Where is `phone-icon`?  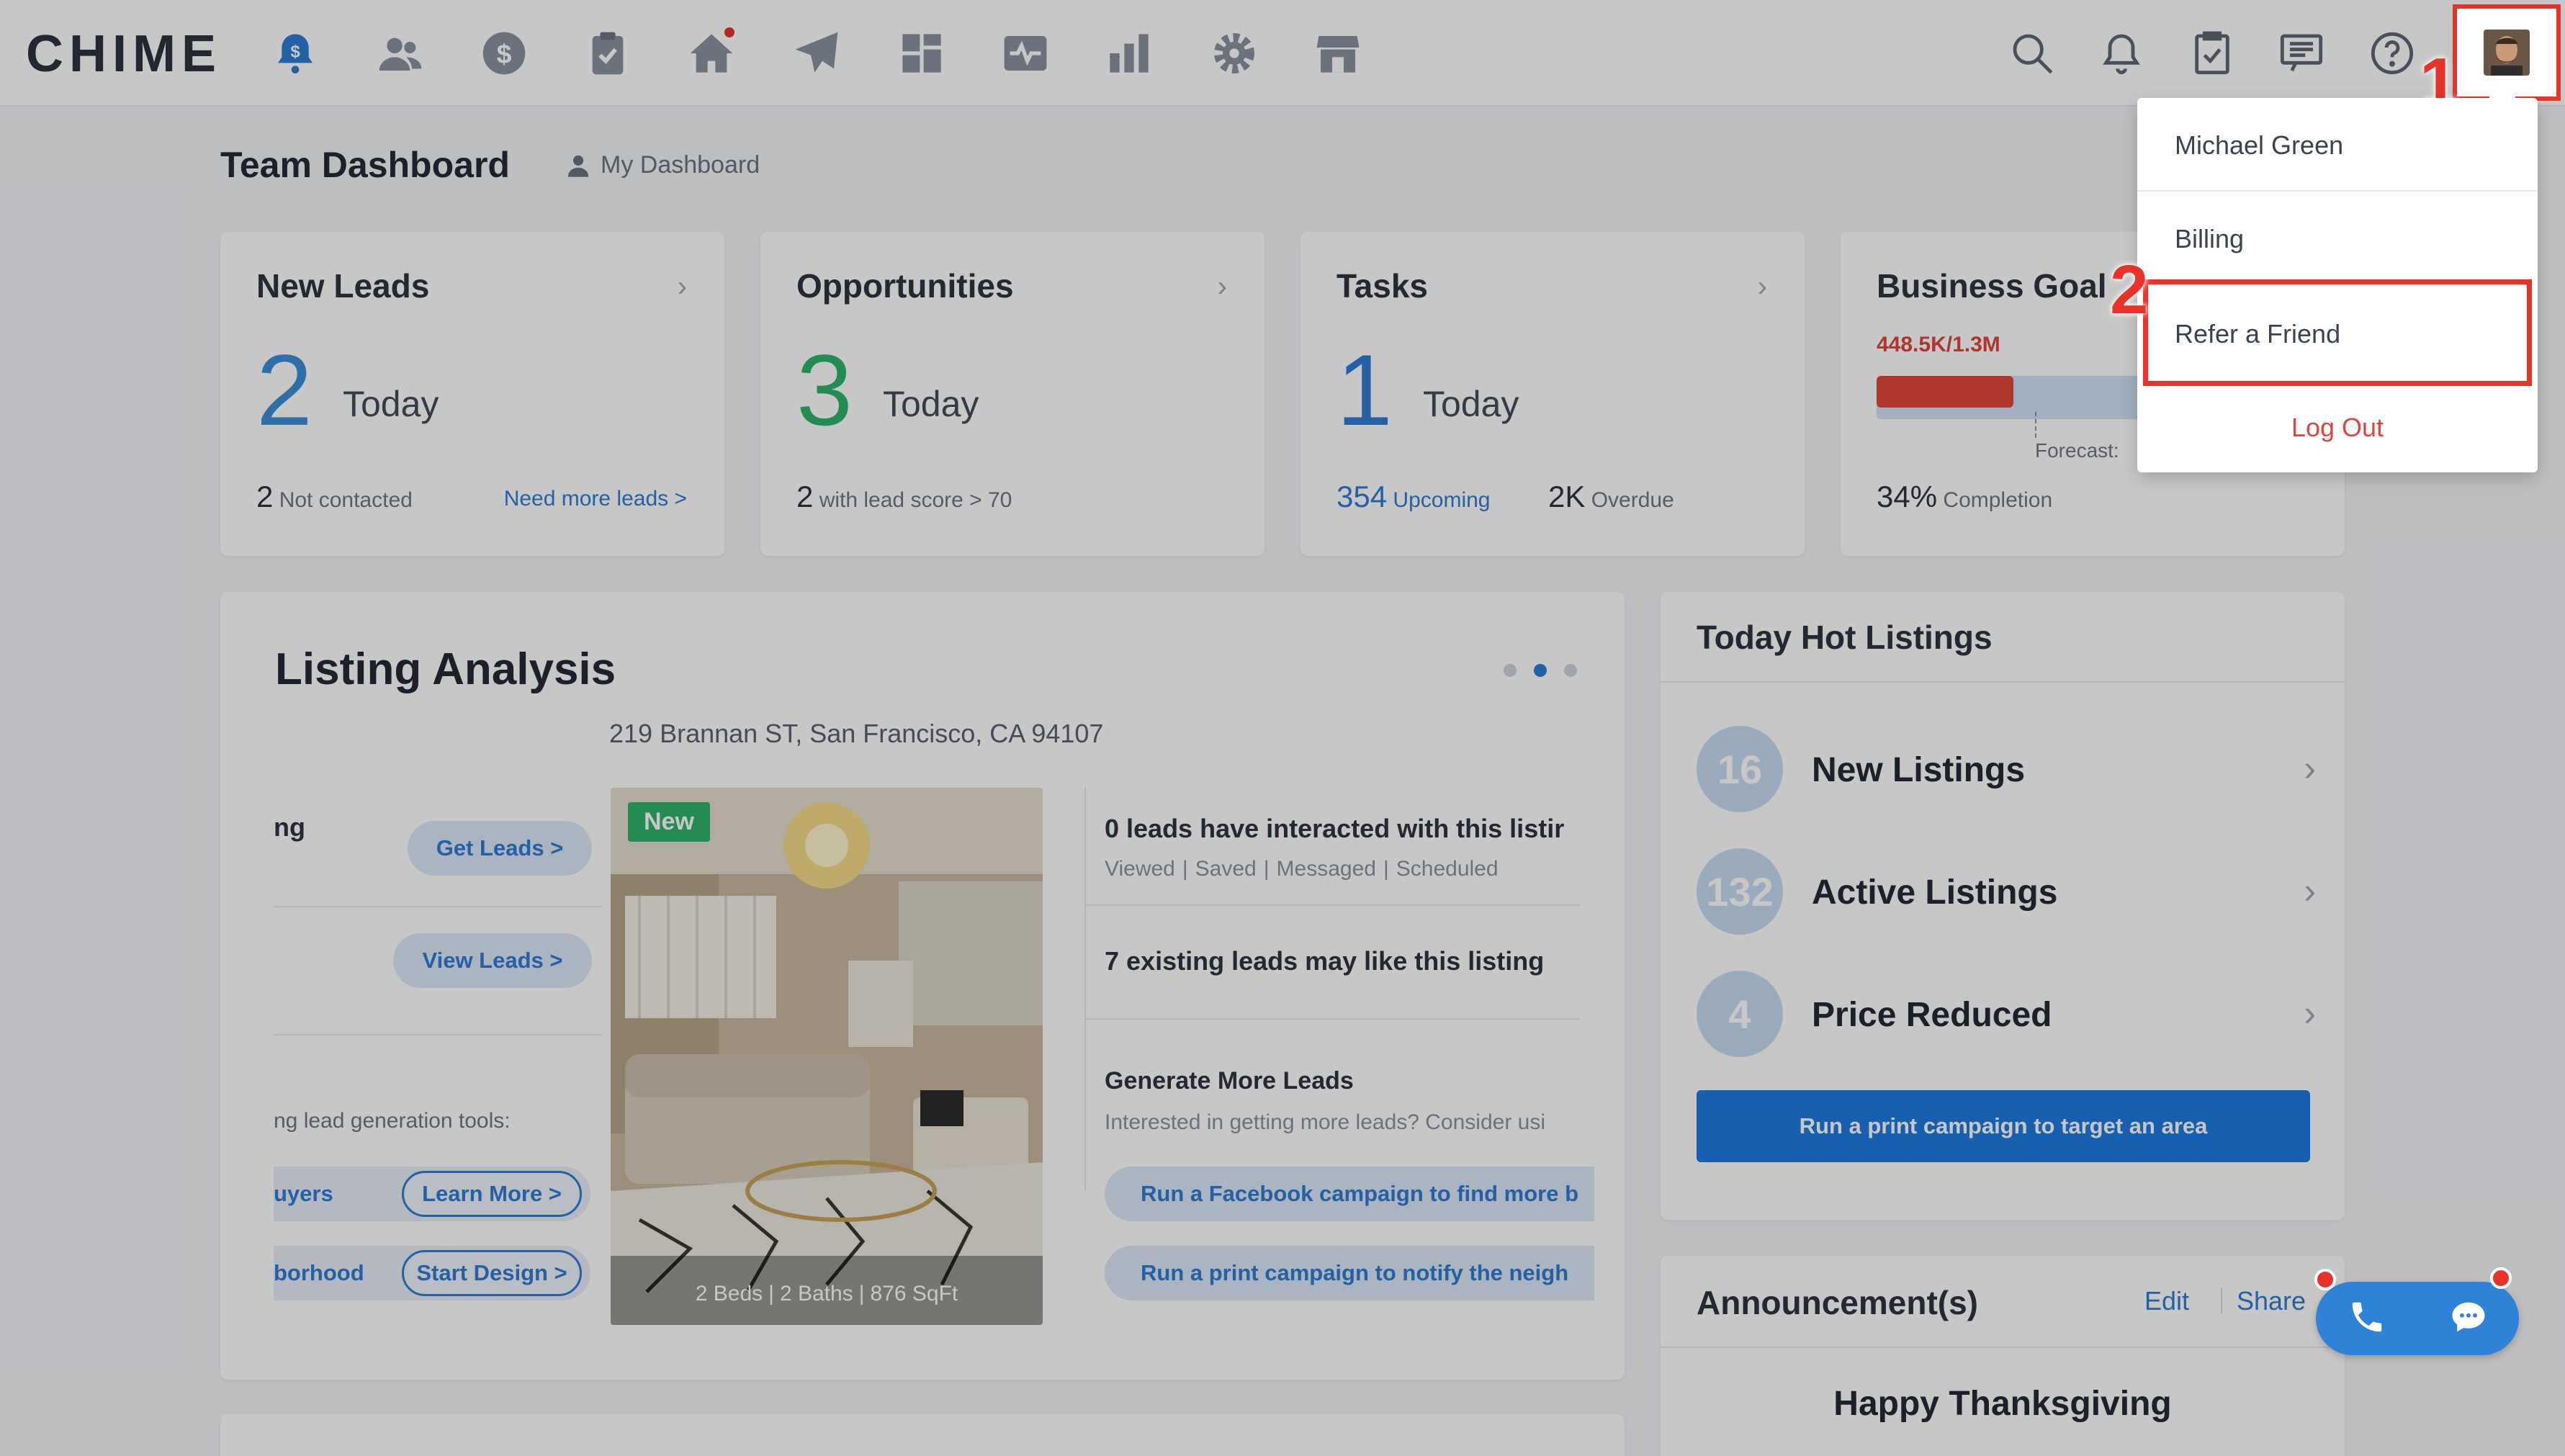 phone-icon is located at coordinates (2367, 1319).